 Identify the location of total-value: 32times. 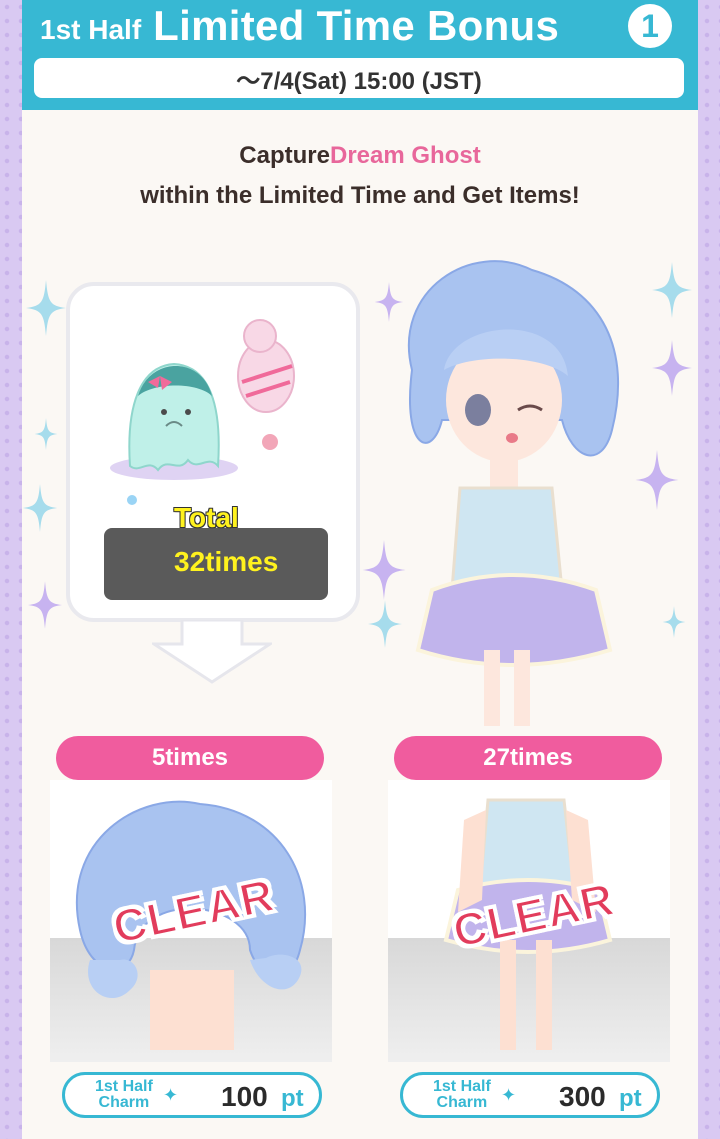
(226, 561).